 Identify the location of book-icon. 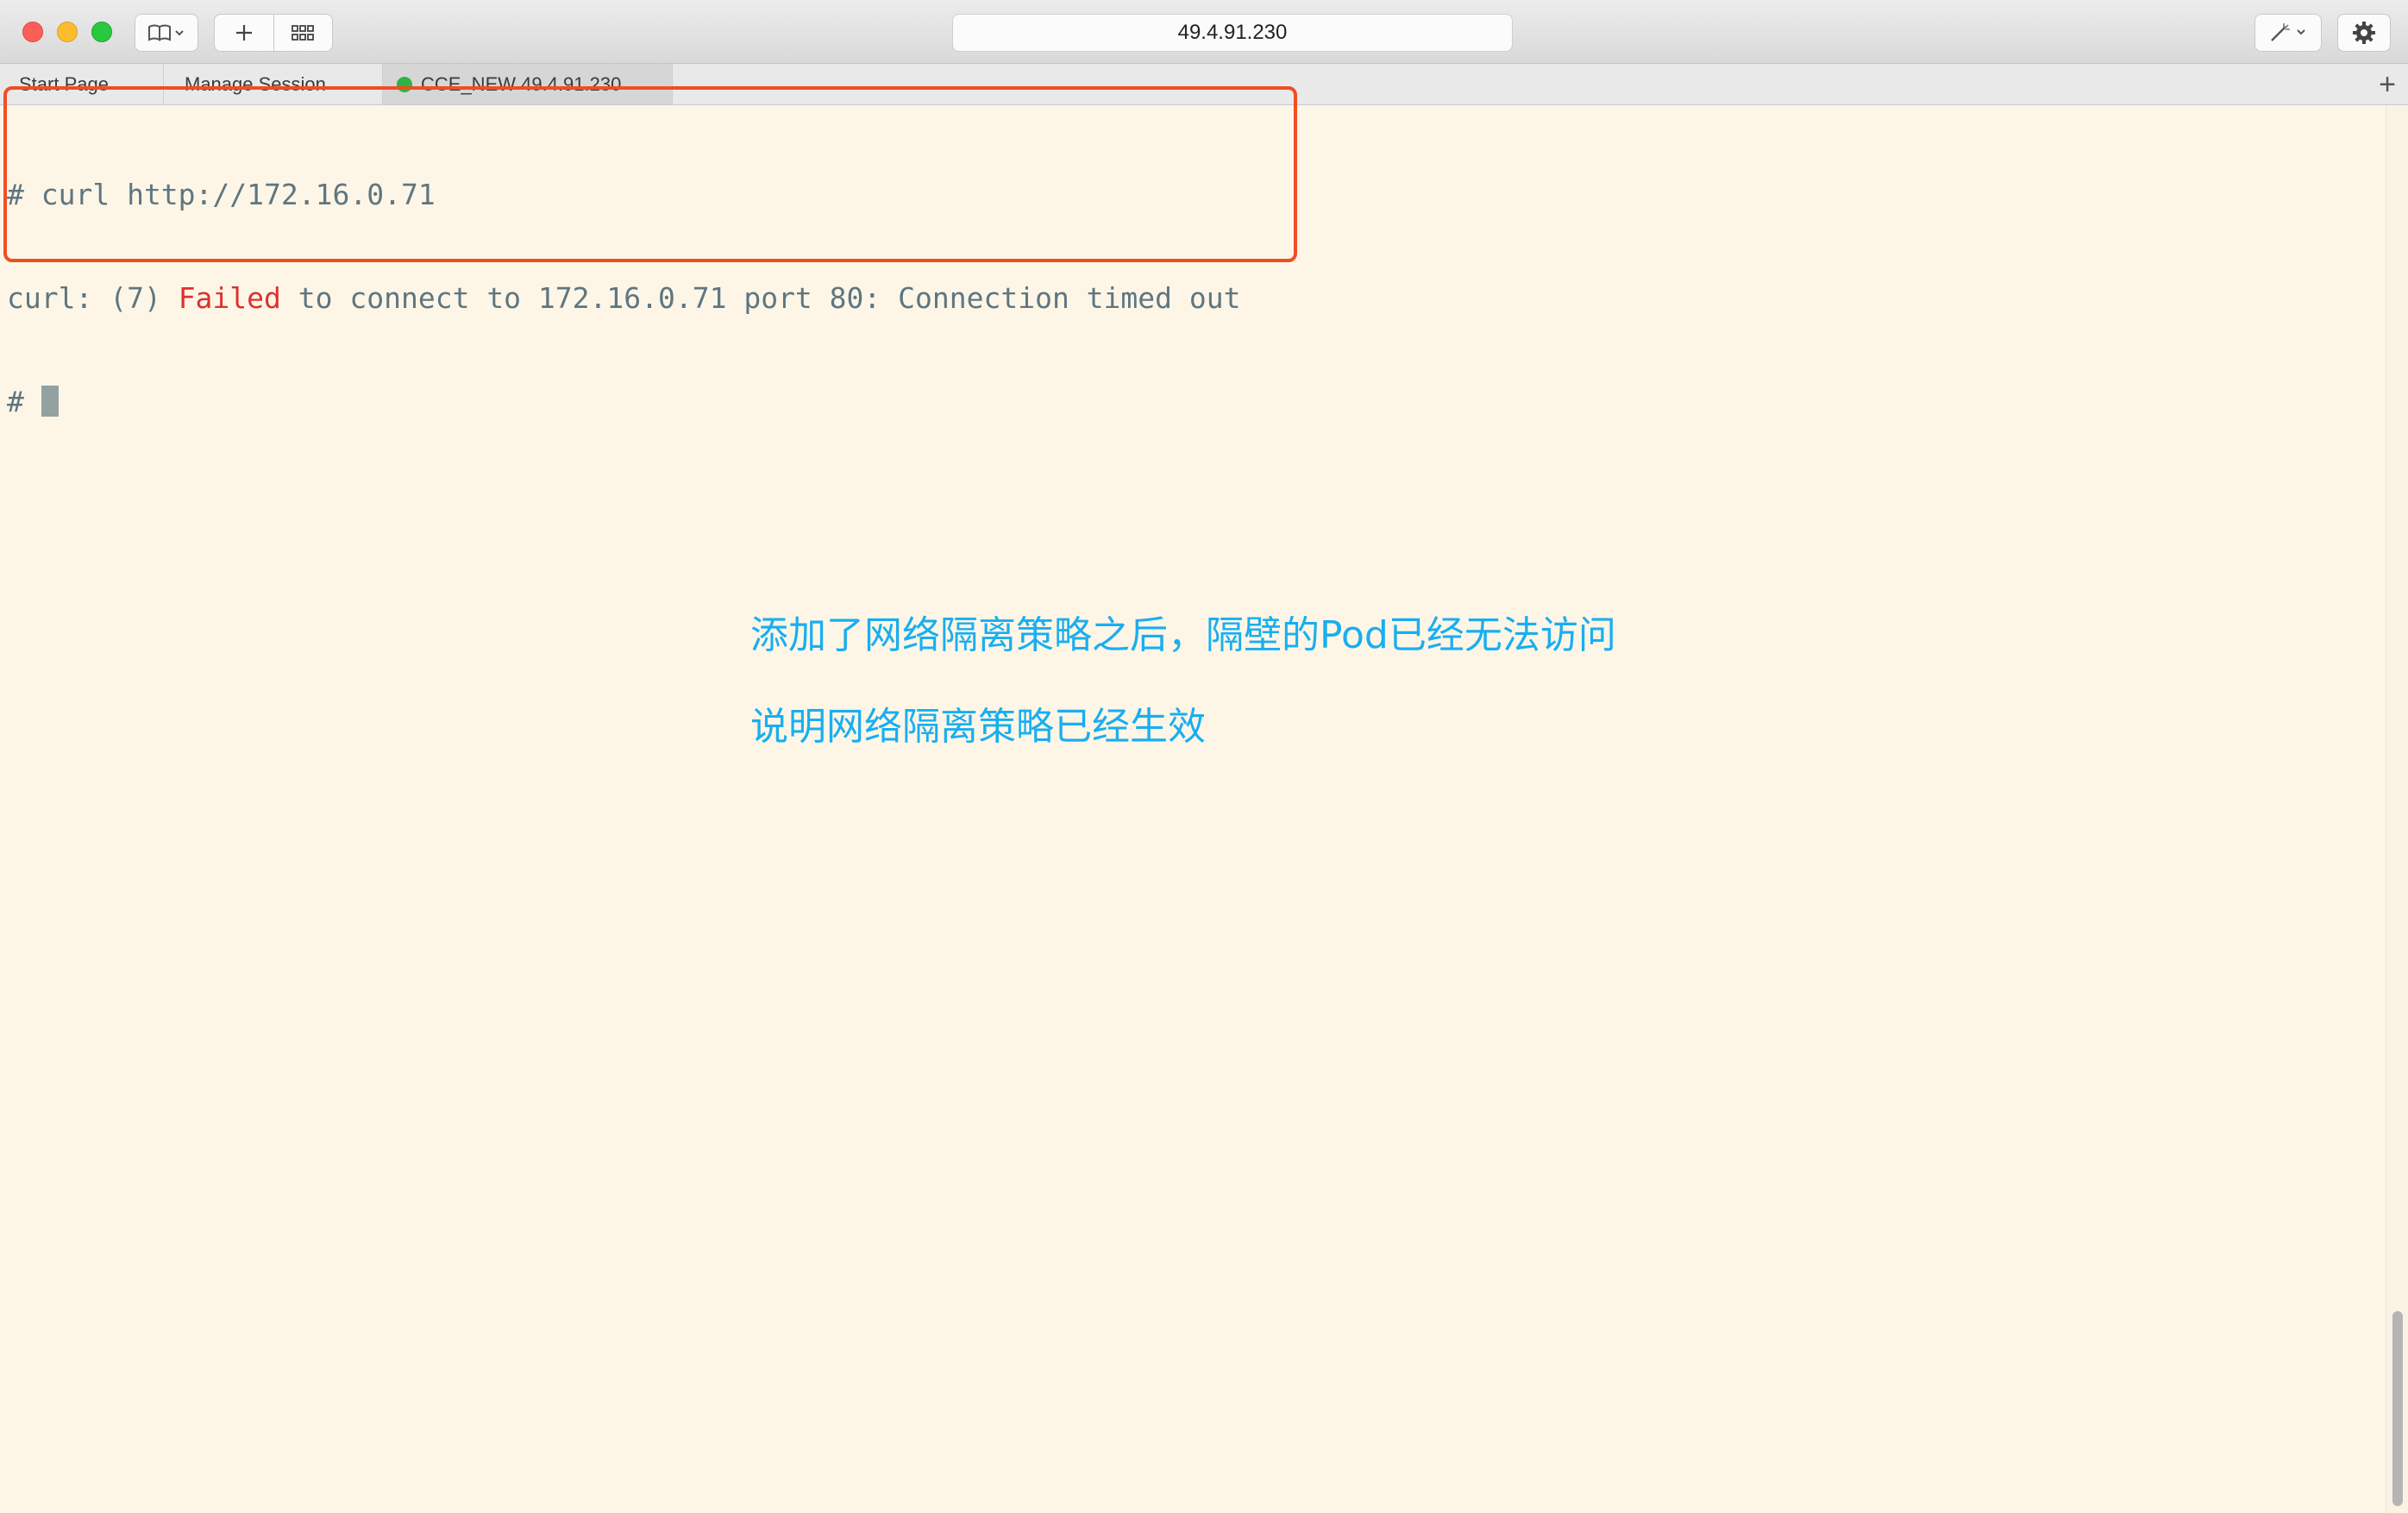
(166, 32).